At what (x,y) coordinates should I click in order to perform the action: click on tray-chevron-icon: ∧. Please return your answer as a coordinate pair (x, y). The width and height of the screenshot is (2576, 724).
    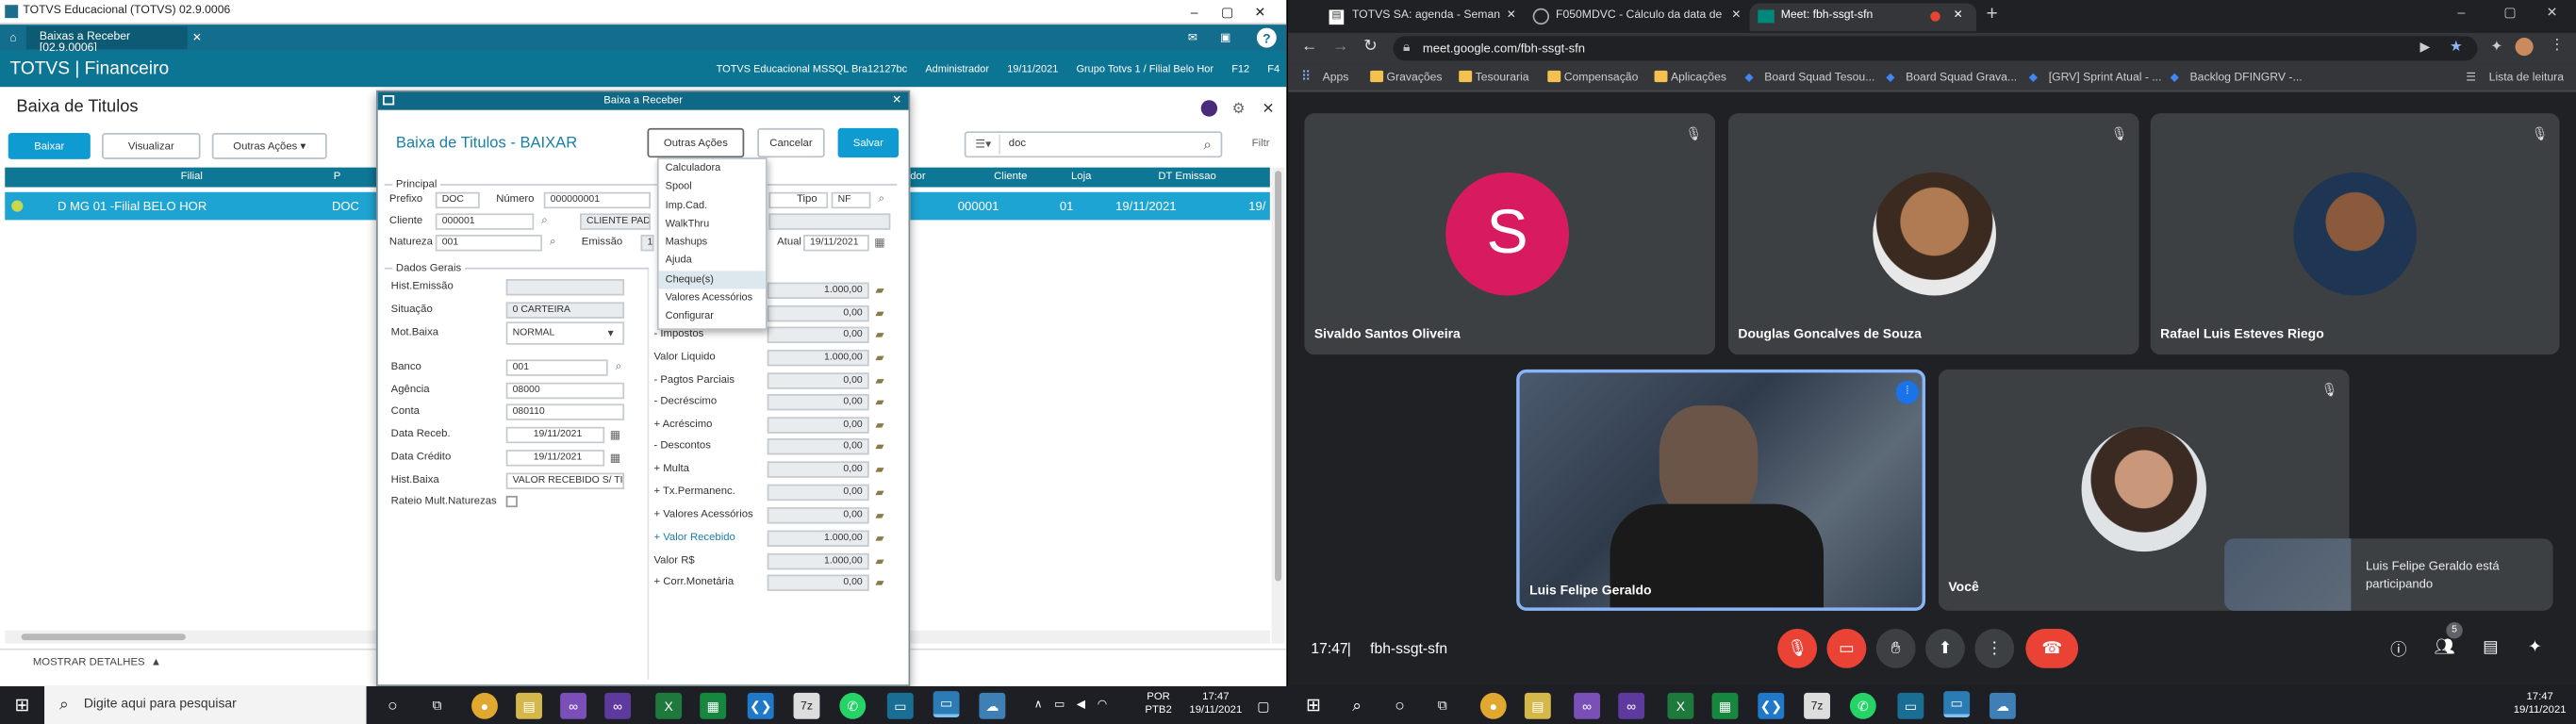
    Looking at the image, I should click on (1038, 704).